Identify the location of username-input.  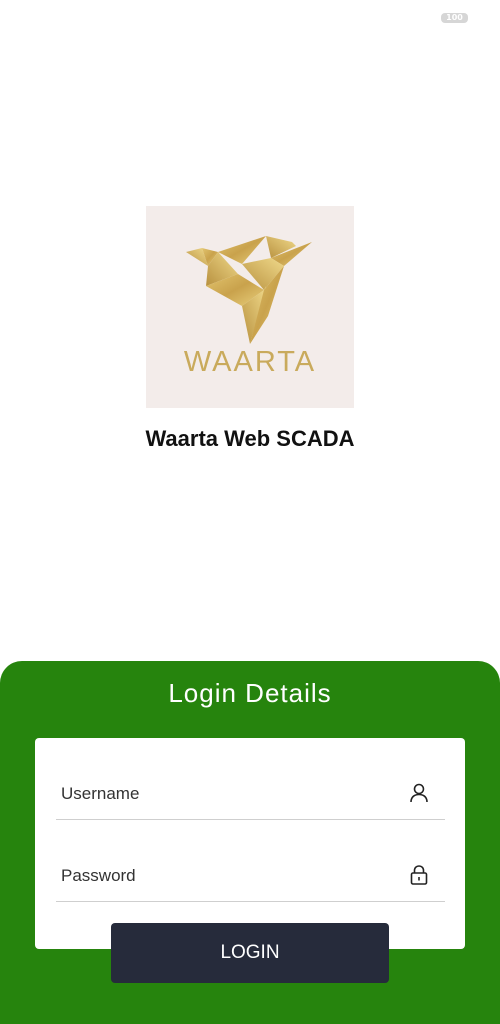
(223, 794).